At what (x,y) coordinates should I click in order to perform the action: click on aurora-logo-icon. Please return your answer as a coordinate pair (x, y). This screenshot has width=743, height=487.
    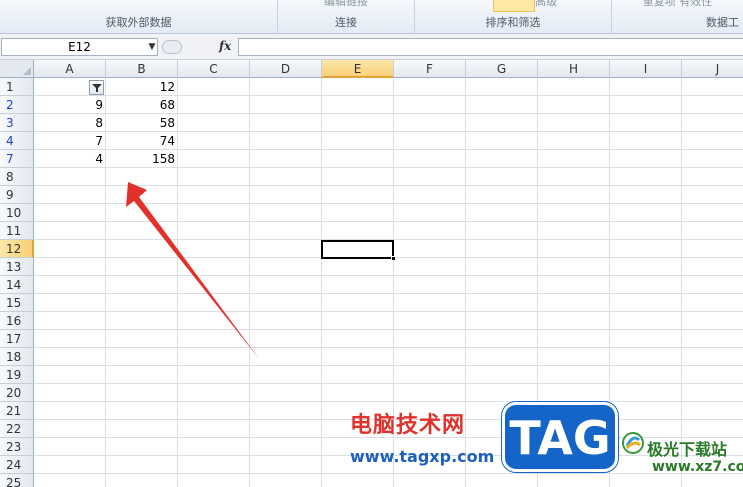
    Looking at the image, I should click on (633, 443).